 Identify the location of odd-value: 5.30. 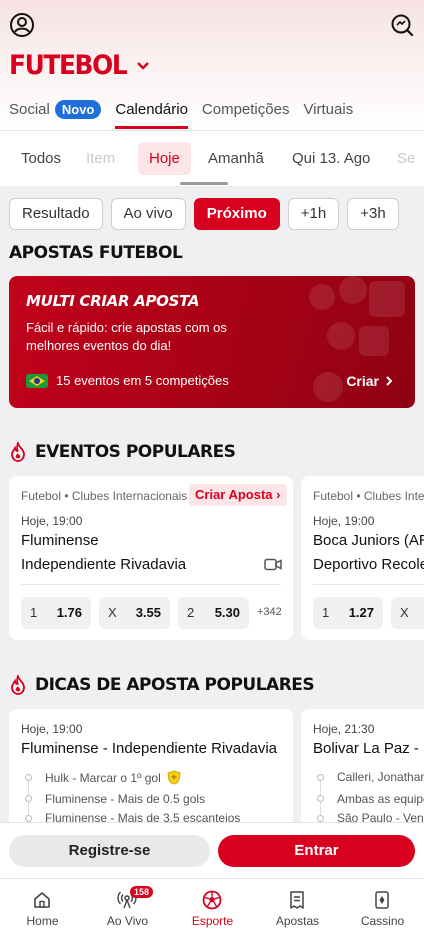
(227, 612).